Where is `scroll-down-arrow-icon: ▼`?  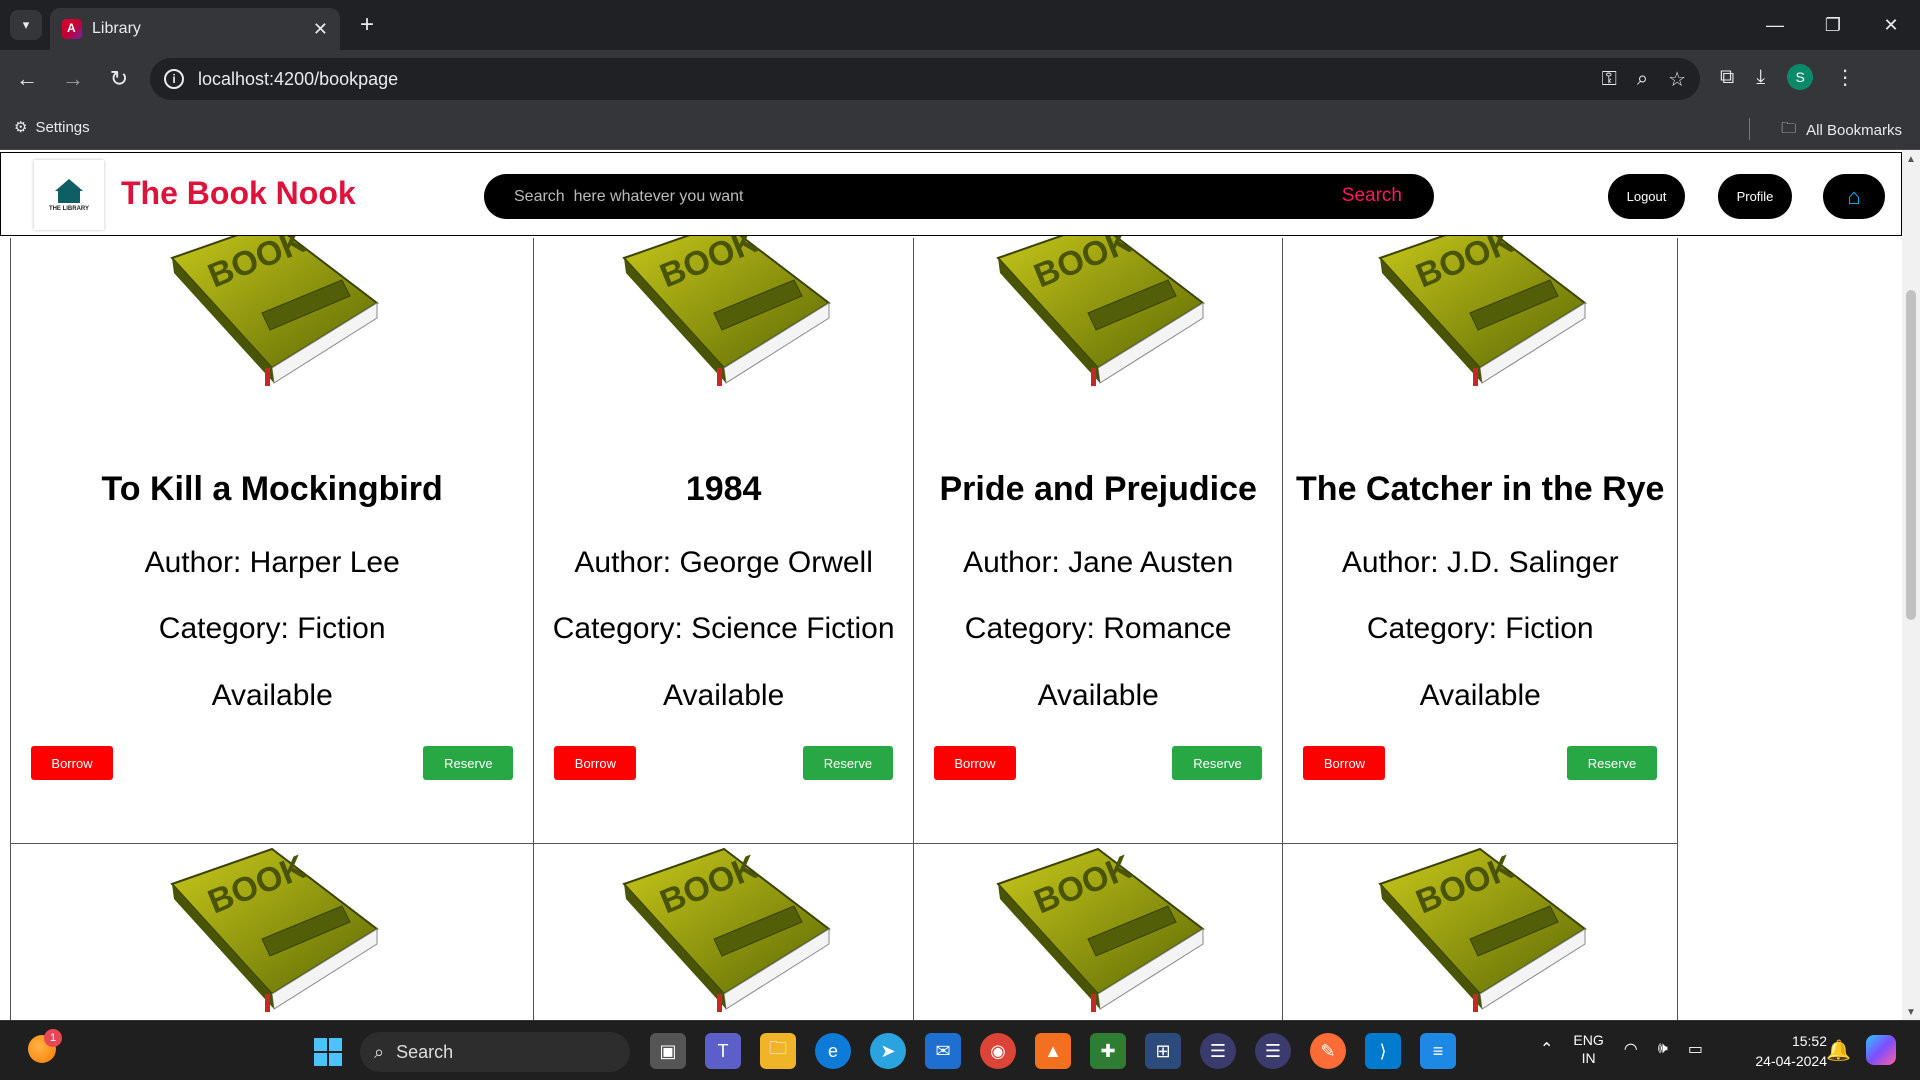 scroll-down-arrow-icon: ▼ is located at coordinates (1911, 1012).